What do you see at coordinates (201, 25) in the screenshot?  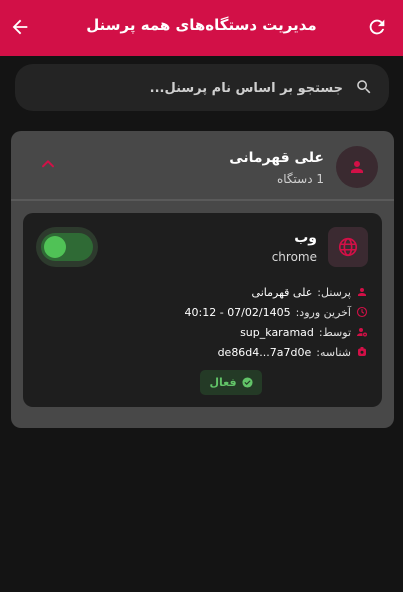 I see `page-title: مدیریت دستگاه‌های همه پرسنل` at bounding box center [201, 25].